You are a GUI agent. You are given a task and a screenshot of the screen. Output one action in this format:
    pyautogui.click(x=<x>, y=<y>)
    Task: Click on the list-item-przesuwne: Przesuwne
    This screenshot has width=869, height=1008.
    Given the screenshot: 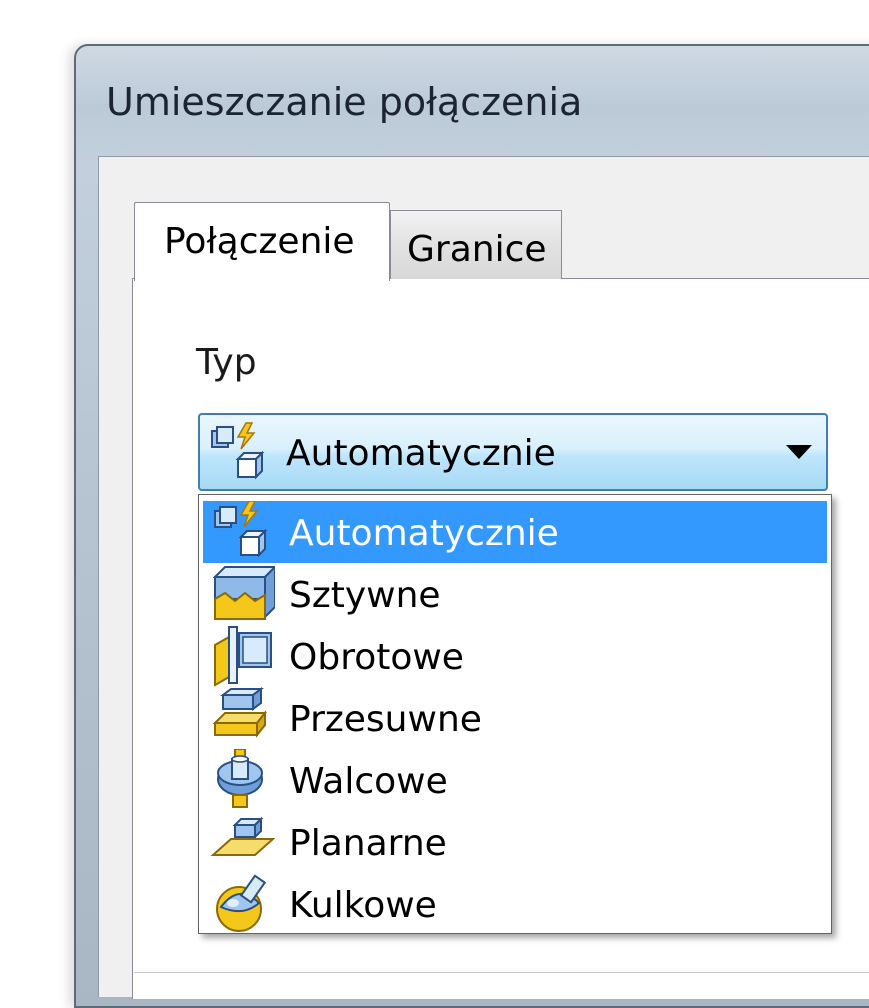 What is the action you would take?
    pyautogui.click(x=515, y=718)
    